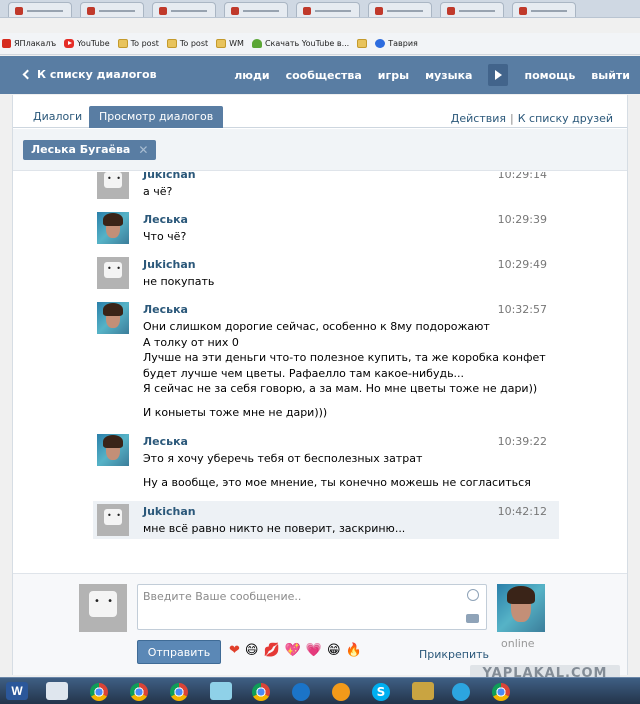 Image resolution: width=640 pixels, height=704 pixels. I want to click on tab-view-dialogs: Просмотр диалогов, so click(156, 117).